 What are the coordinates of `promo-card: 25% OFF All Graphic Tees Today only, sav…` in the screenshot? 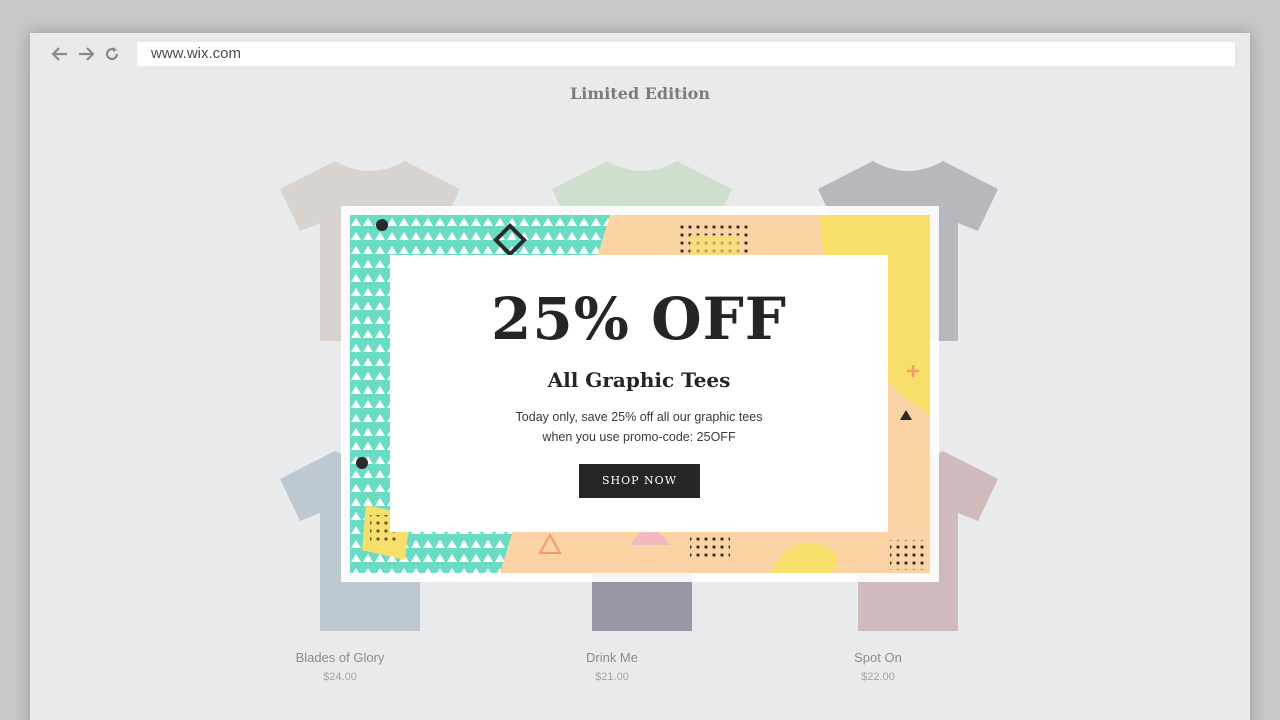 It's located at (639, 393).